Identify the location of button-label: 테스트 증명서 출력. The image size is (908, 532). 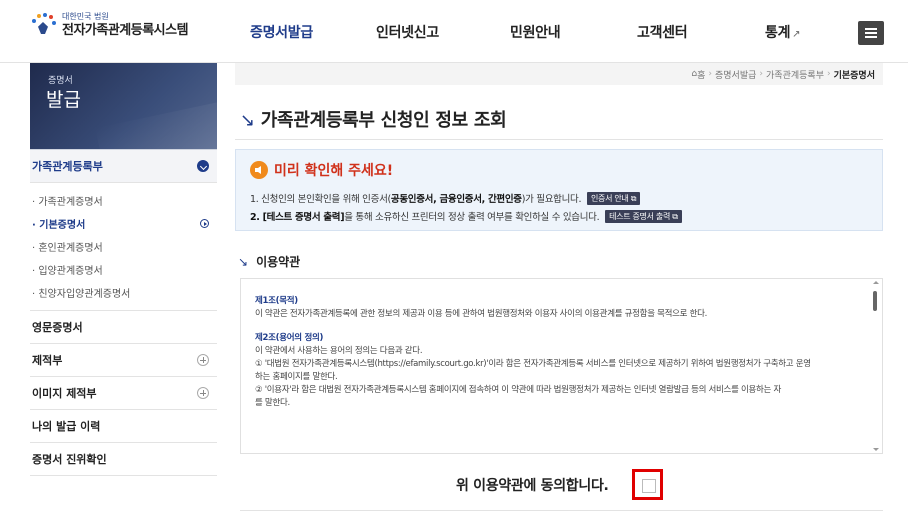
(640, 216).